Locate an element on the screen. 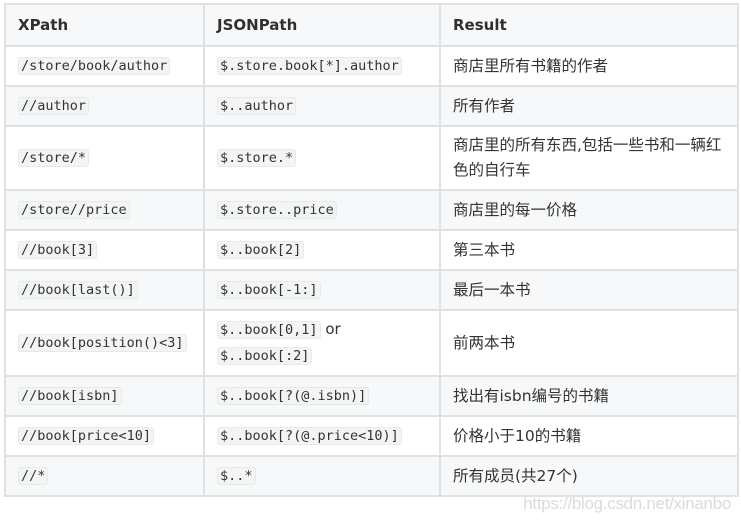 The height and width of the screenshot is (522, 741). table-header-row: XPath JSONPath Result is located at coordinates (371, 25).